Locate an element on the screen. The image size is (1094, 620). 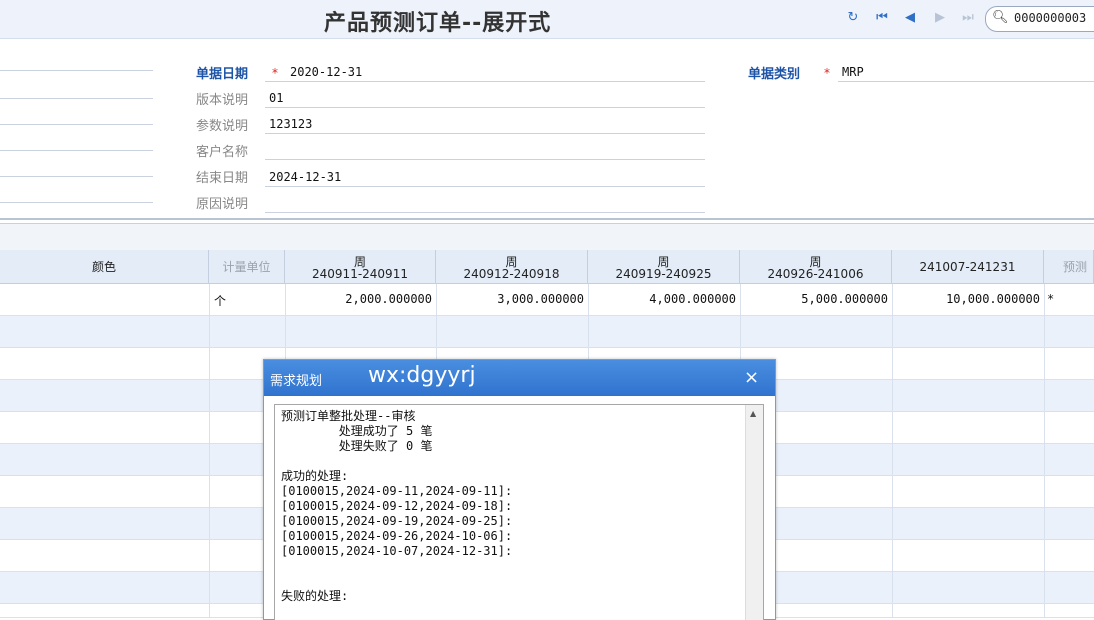
doc-type-label: 单据类别 is located at coordinates (774, 74).